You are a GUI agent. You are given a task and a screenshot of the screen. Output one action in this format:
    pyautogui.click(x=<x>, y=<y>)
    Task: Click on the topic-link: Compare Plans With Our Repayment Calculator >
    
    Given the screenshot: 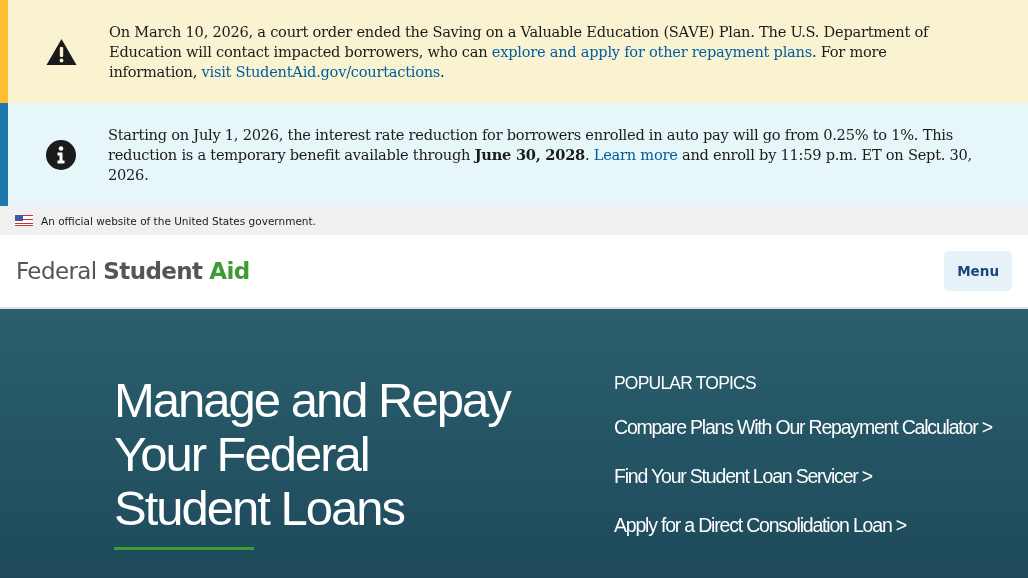 What is the action you would take?
    pyautogui.click(x=814, y=427)
    